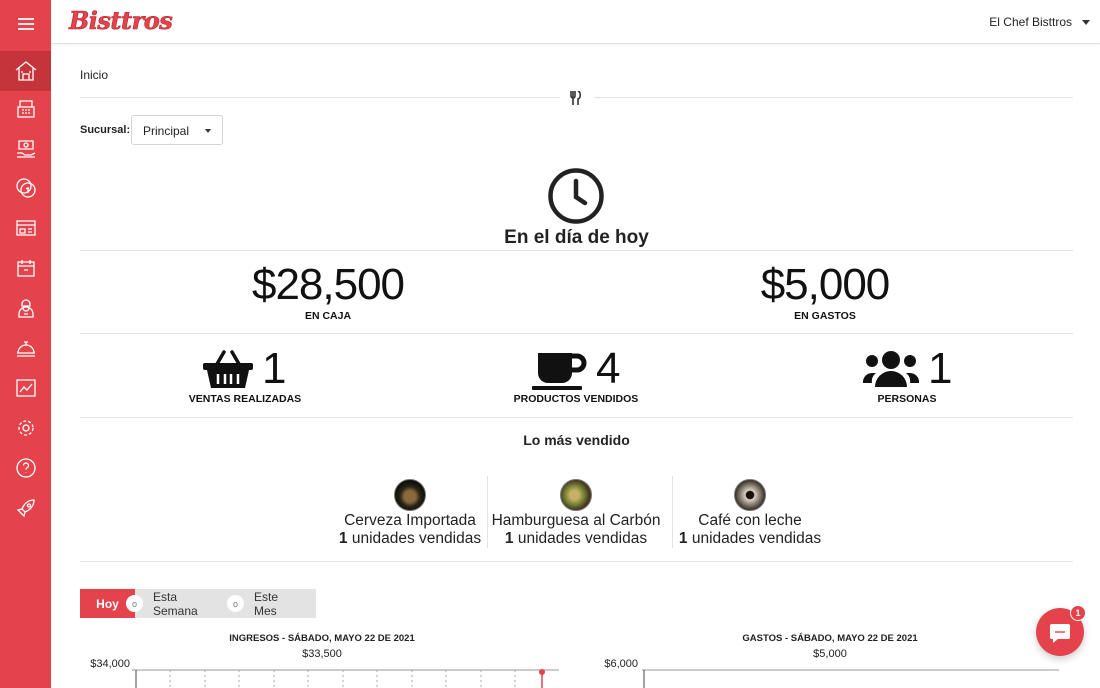 This screenshot has width=1100, height=688. I want to click on money-hand-icon, so click(25, 149).